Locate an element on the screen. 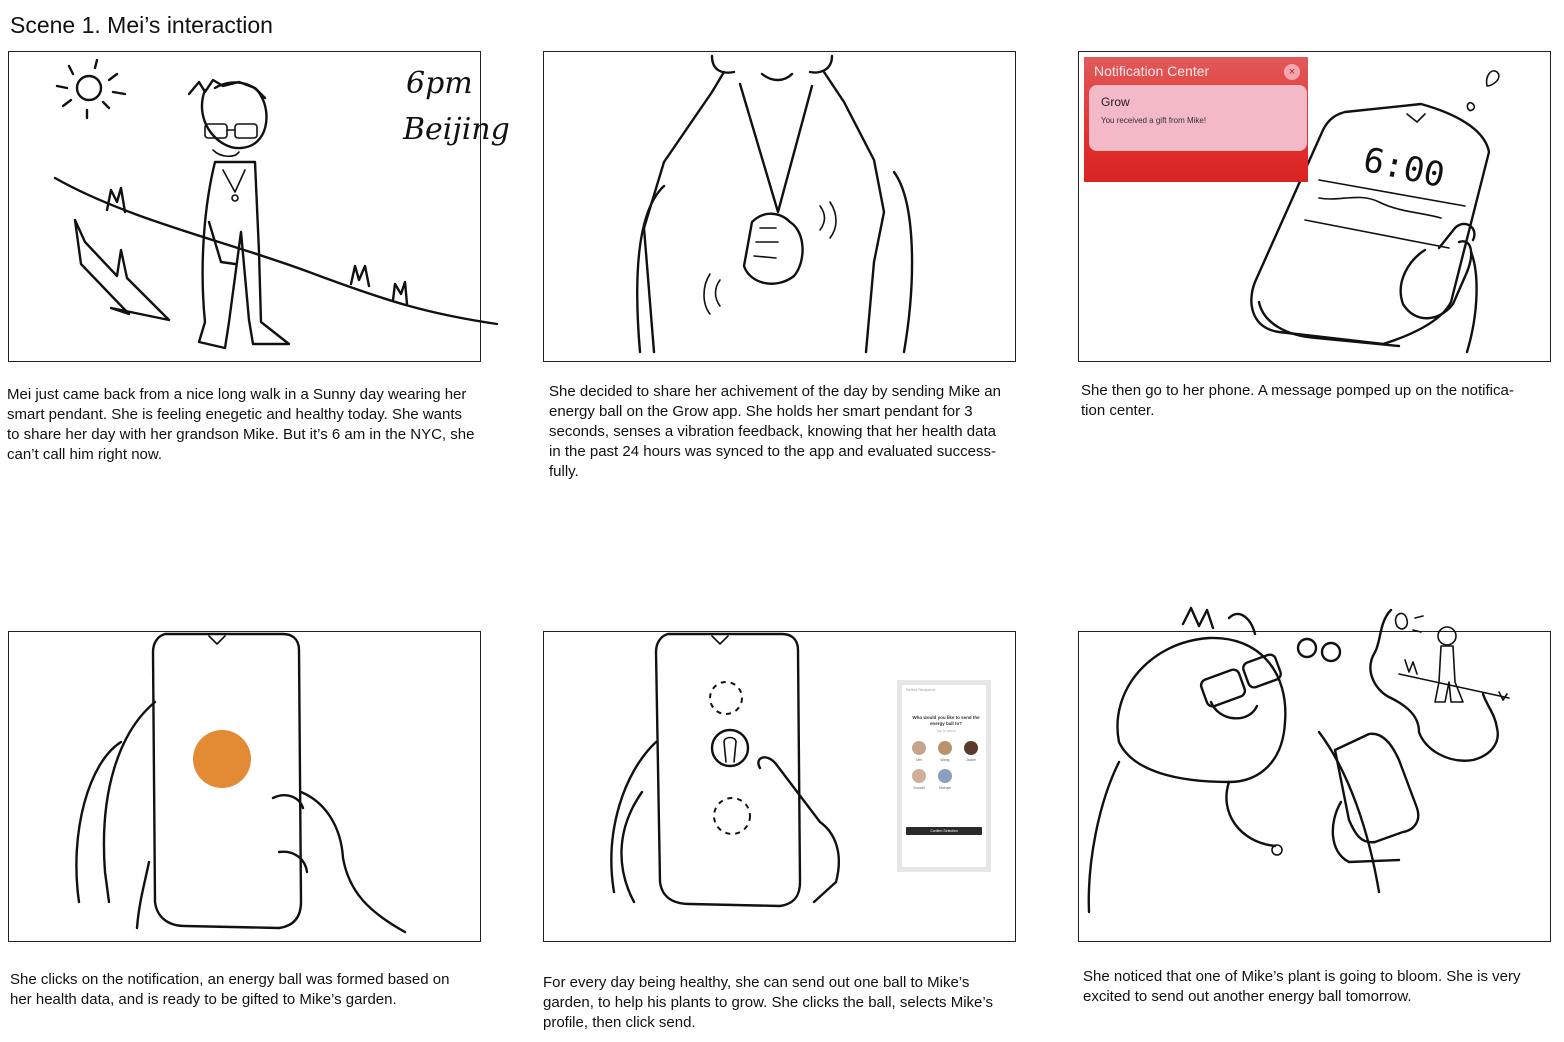  notification-app-name: Grow is located at coordinates (1115, 102).